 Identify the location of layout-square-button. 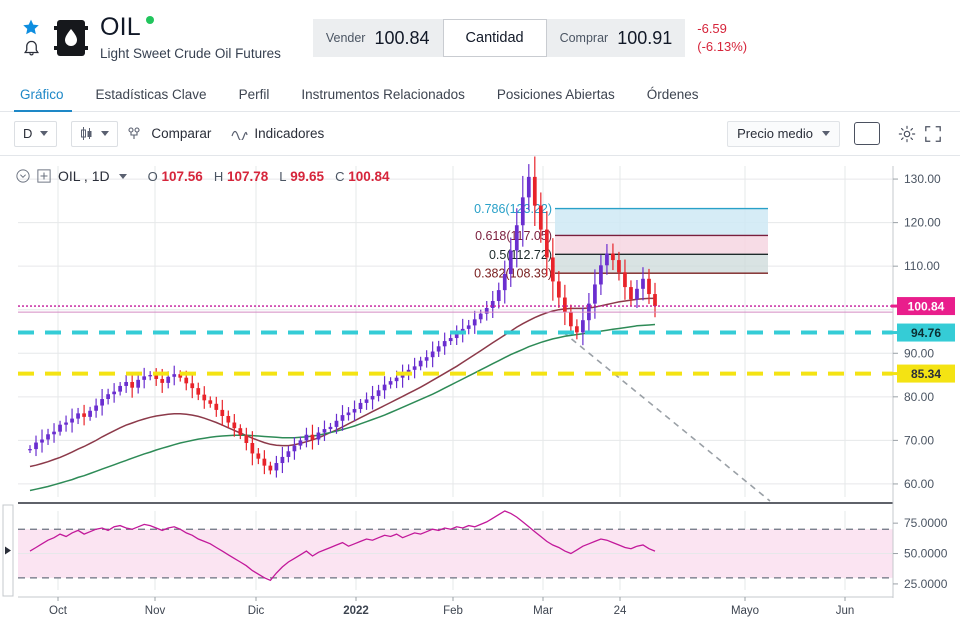
(867, 133).